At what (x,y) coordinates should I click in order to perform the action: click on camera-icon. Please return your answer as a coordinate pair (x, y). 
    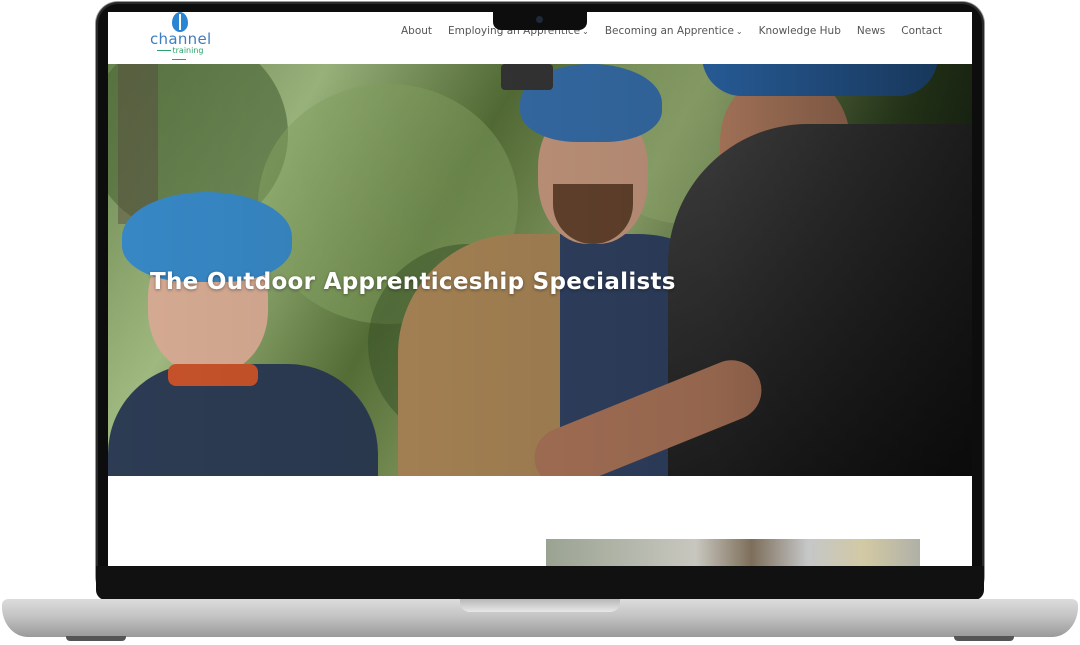
    Looking at the image, I should click on (539, 19).